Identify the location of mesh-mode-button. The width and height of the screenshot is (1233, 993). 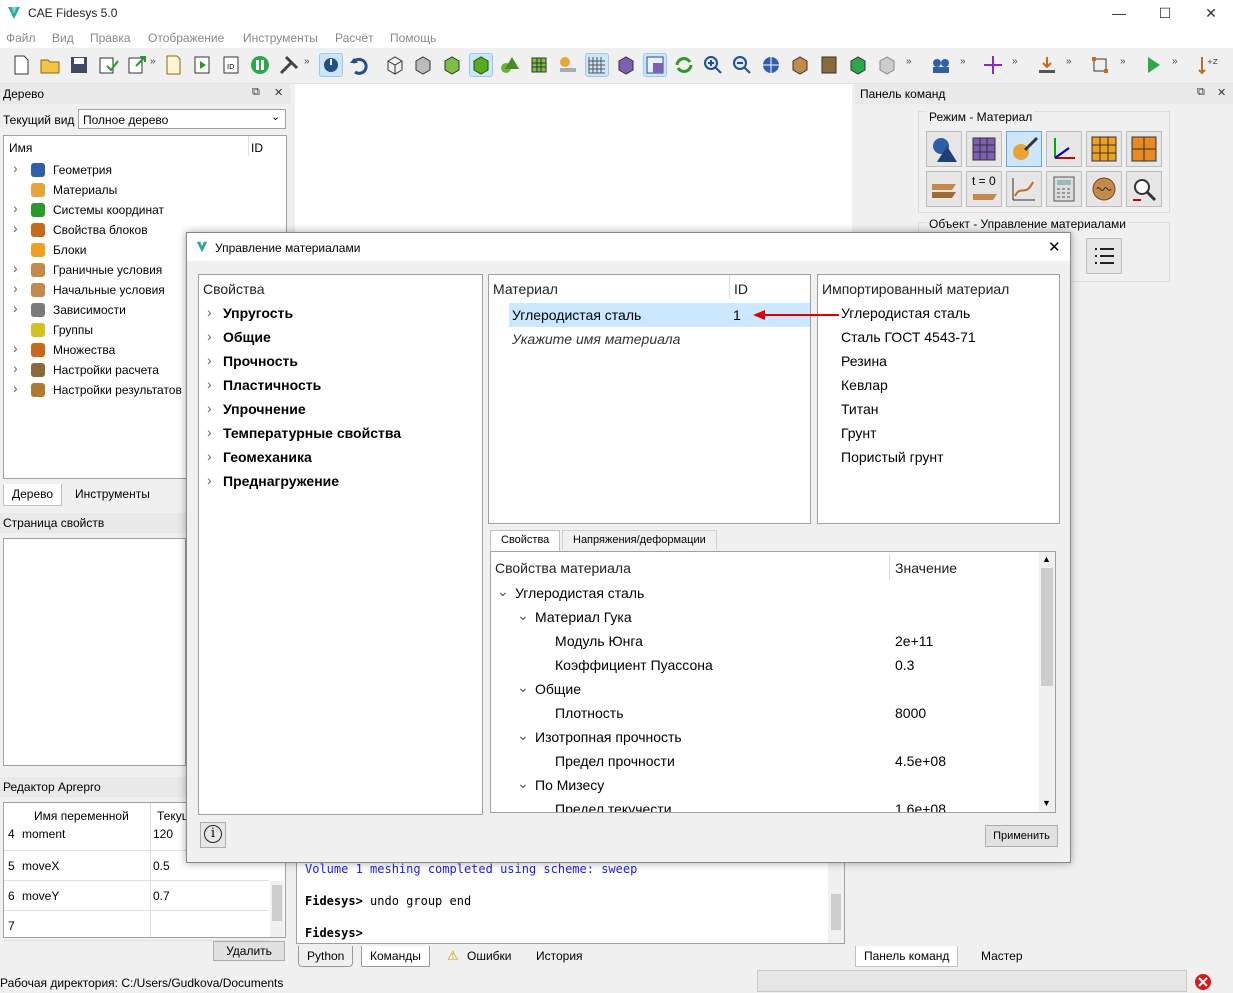
(984, 149).